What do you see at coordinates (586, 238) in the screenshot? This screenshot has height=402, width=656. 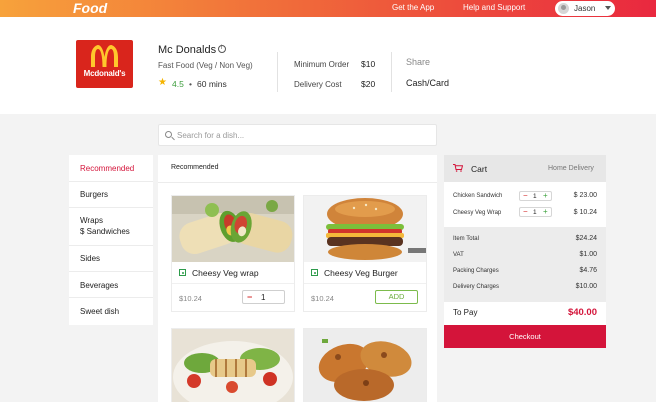 I see `charge-value: $24.24` at bounding box center [586, 238].